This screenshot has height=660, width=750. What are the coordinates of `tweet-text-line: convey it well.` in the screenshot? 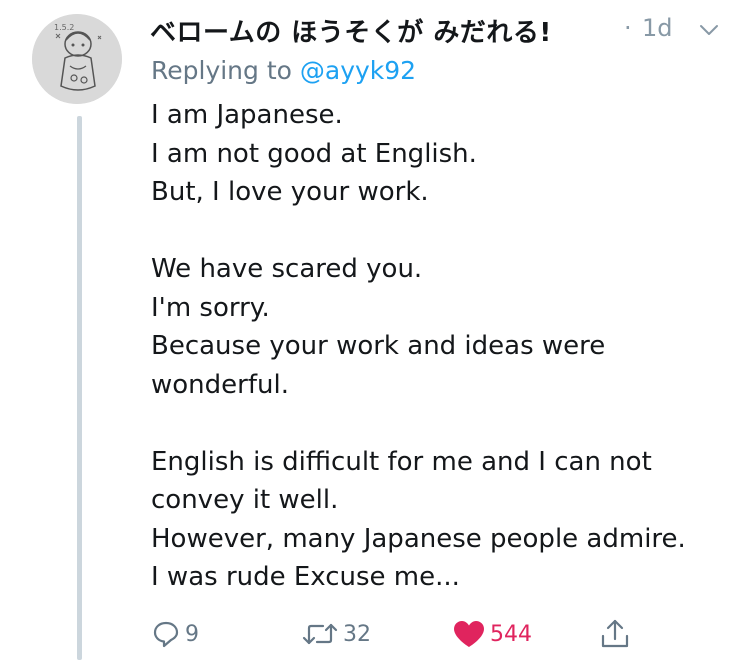 It's located at (245, 500).